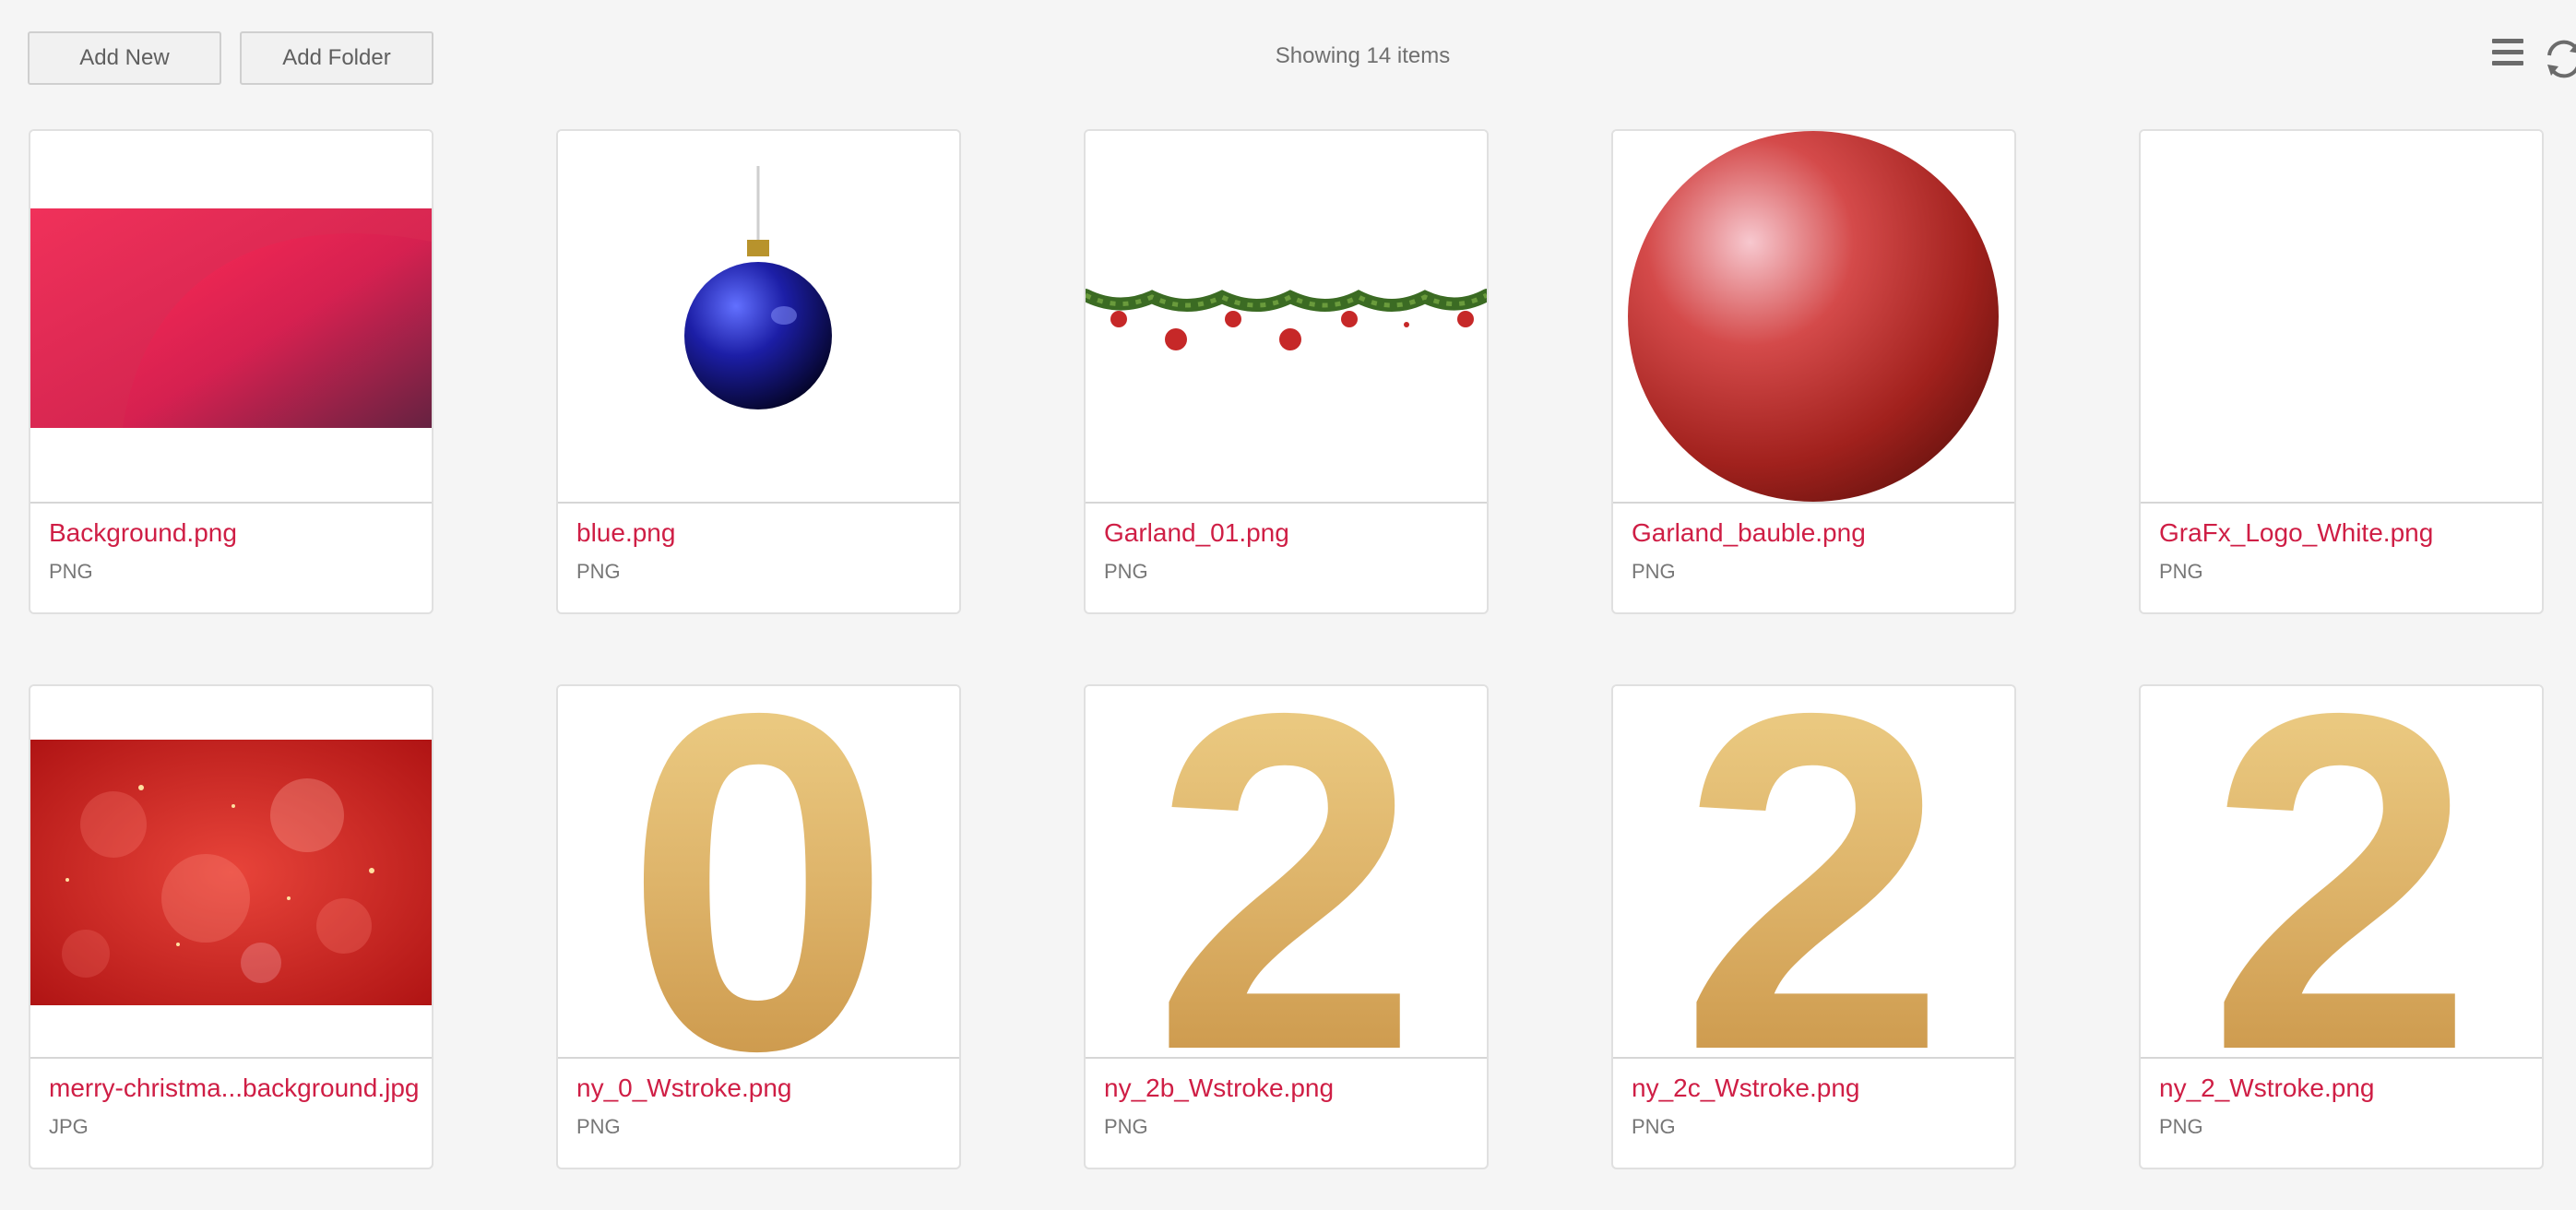 The height and width of the screenshot is (1210, 2576). I want to click on file-name: ny_0_Wstroke.png, so click(683, 1088).